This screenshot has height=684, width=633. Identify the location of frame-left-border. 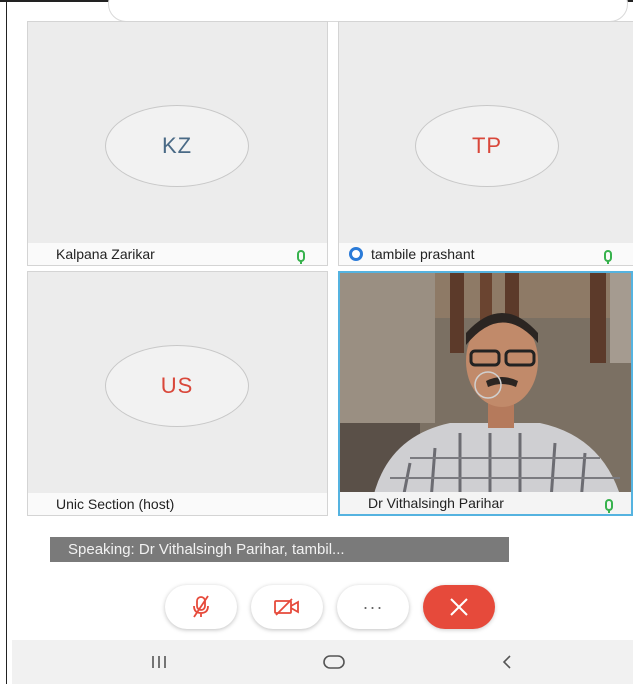
(6, 342).